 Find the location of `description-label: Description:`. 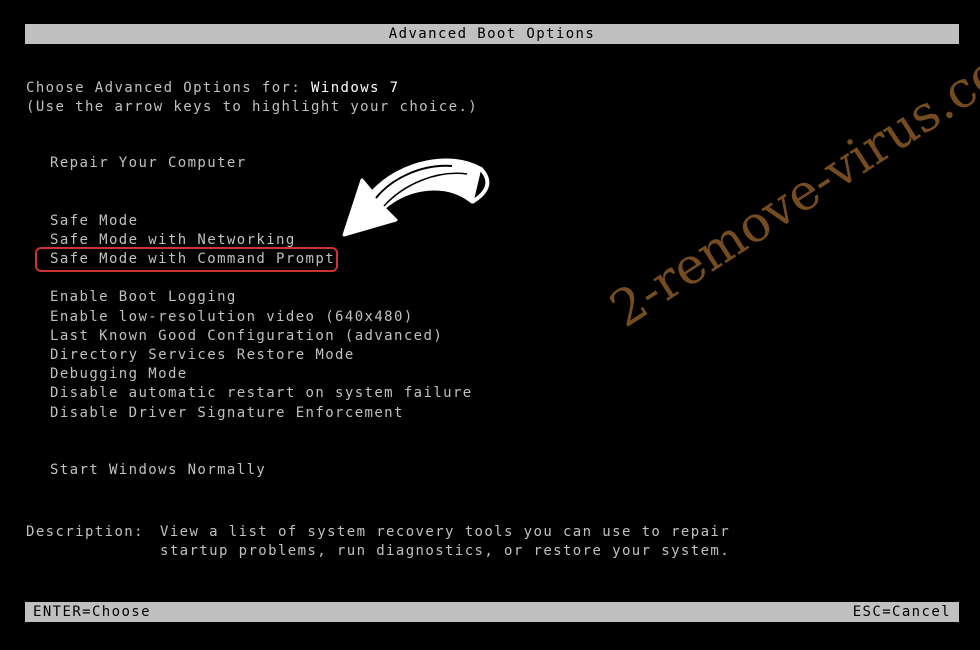

description-label: Description: is located at coordinates (85, 532).